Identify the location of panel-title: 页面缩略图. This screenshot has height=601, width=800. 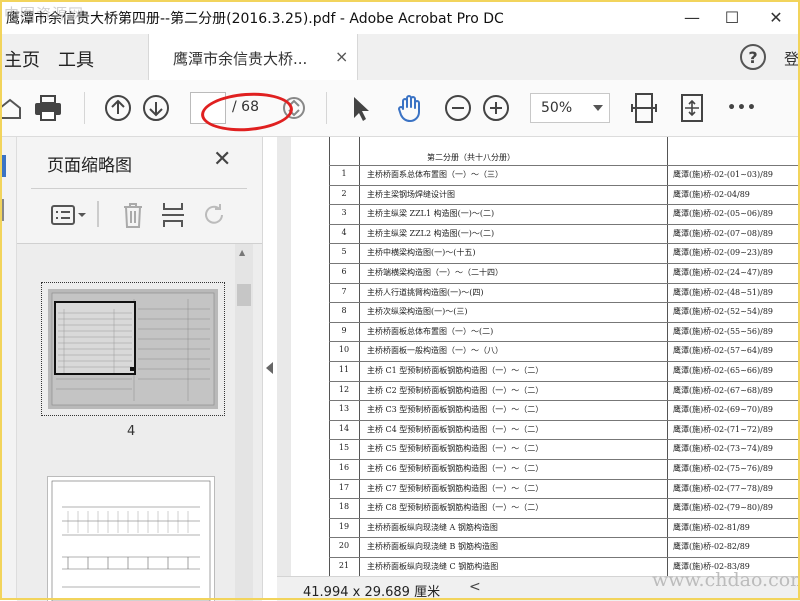
(89, 166).